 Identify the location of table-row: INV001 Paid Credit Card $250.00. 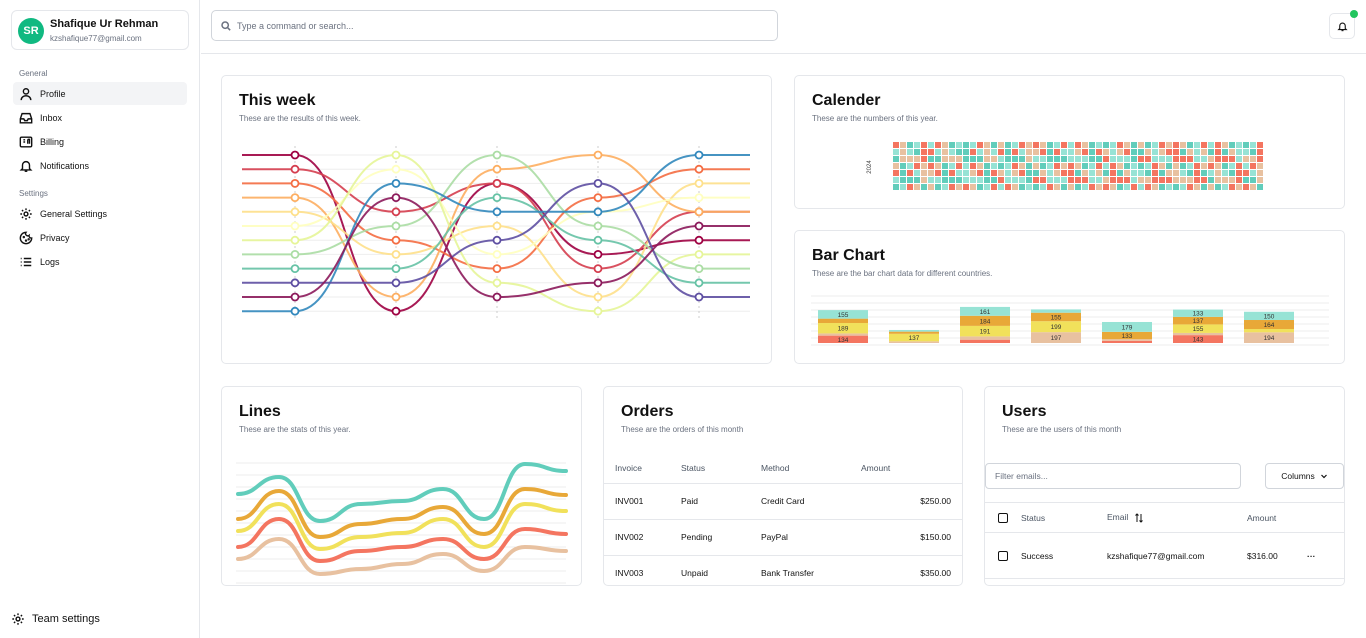
(783, 501).